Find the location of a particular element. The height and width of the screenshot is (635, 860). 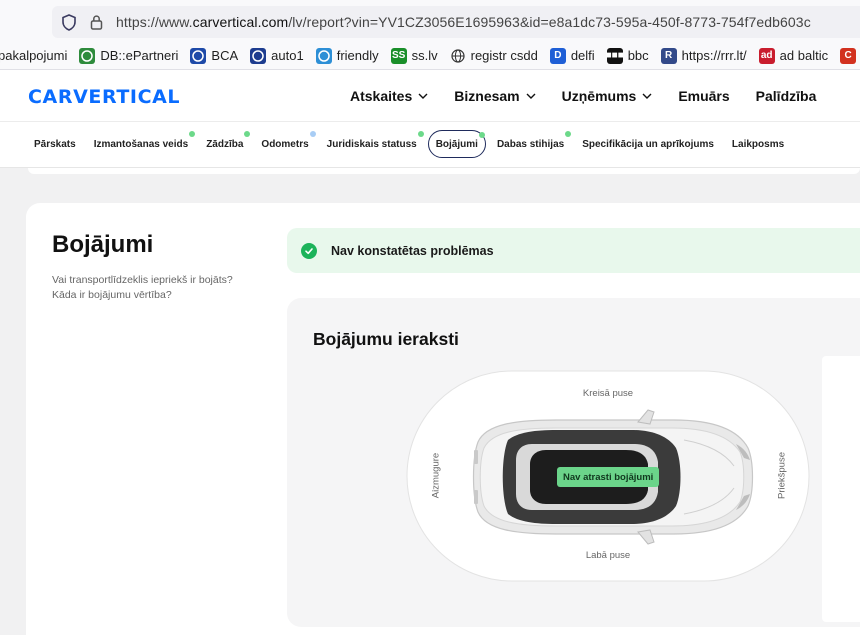

friendly-logo-icon is located at coordinates (323, 55).